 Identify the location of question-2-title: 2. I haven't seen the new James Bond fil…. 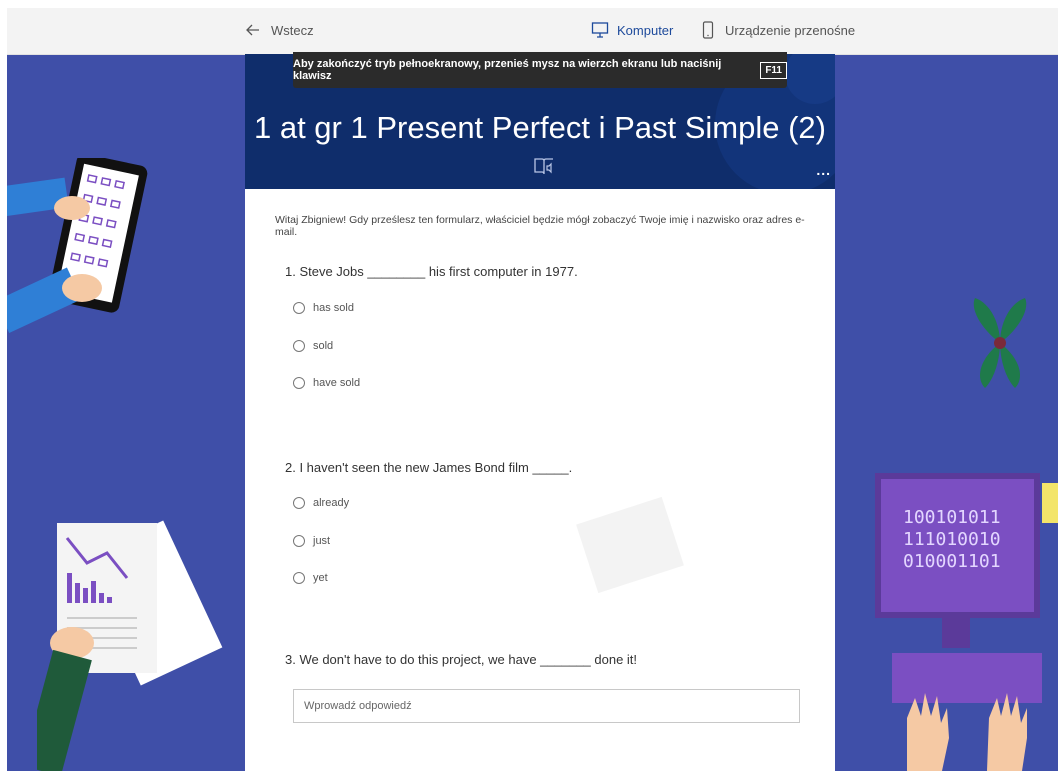
(429, 467).